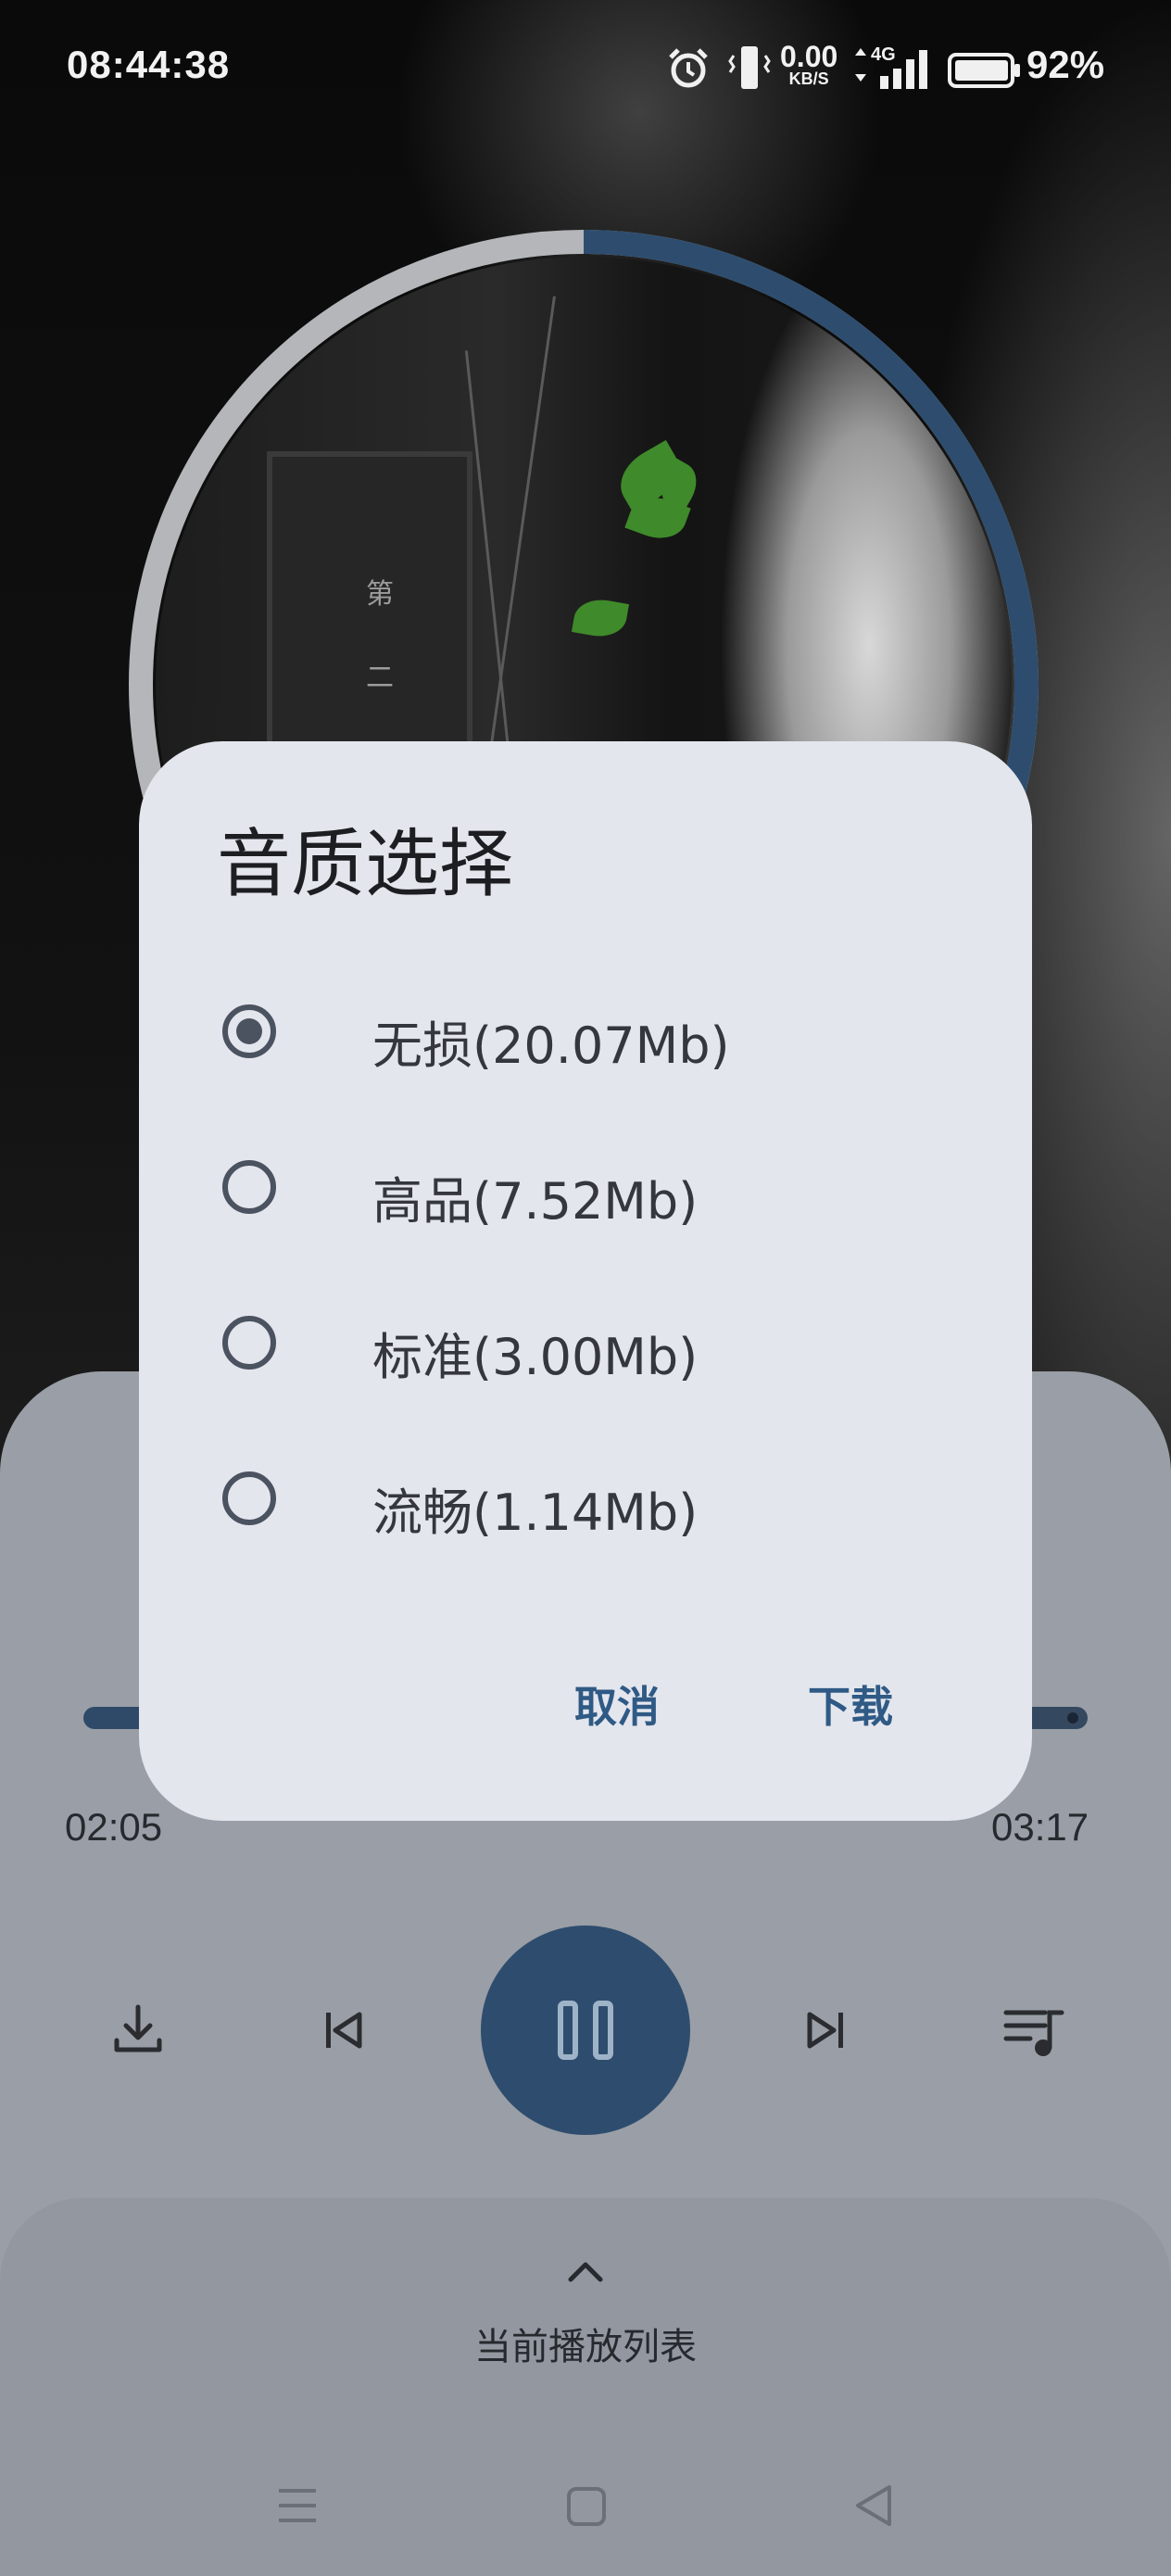 Image resolution: width=1171 pixels, height=2576 pixels. What do you see at coordinates (535, 1513) in the screenshot?
I see `option-label: 流畅(1.14Mb)` at bounding box center [535, 1513].